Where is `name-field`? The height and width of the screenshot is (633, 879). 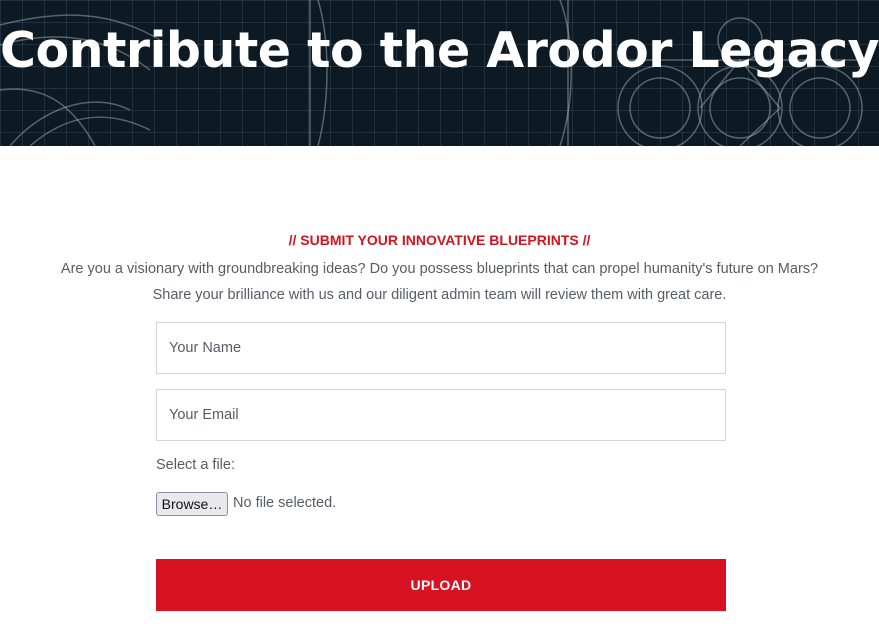
name-field is located at coordinates (441, 348).